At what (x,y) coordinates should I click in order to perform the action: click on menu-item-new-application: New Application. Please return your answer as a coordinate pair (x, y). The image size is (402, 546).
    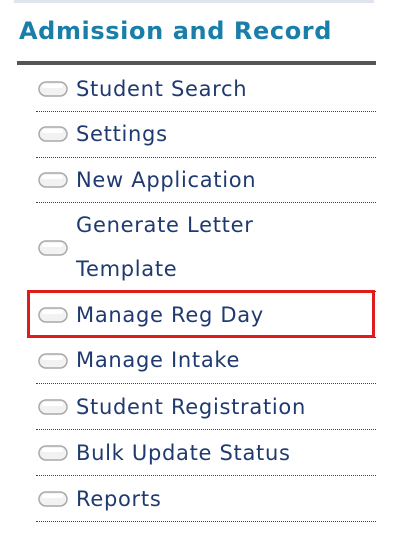
    Looking at the image, I should click on (206, 180).